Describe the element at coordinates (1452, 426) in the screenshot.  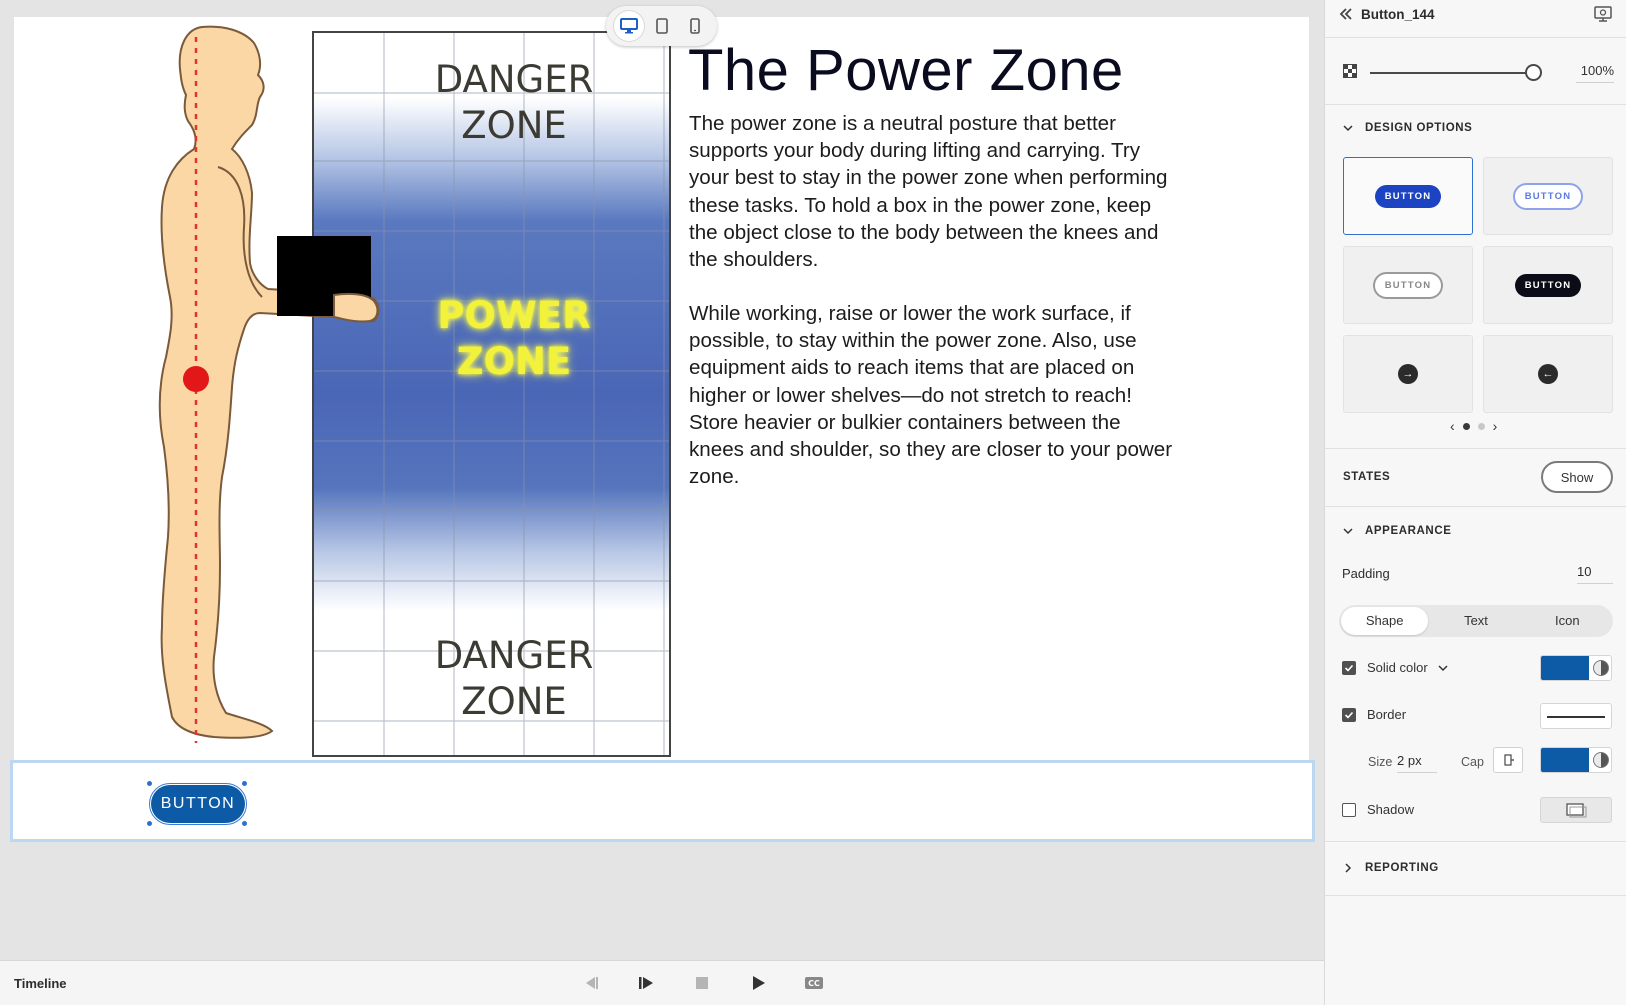
I see `pager-prev-chevron-icon: ‹` at that location.